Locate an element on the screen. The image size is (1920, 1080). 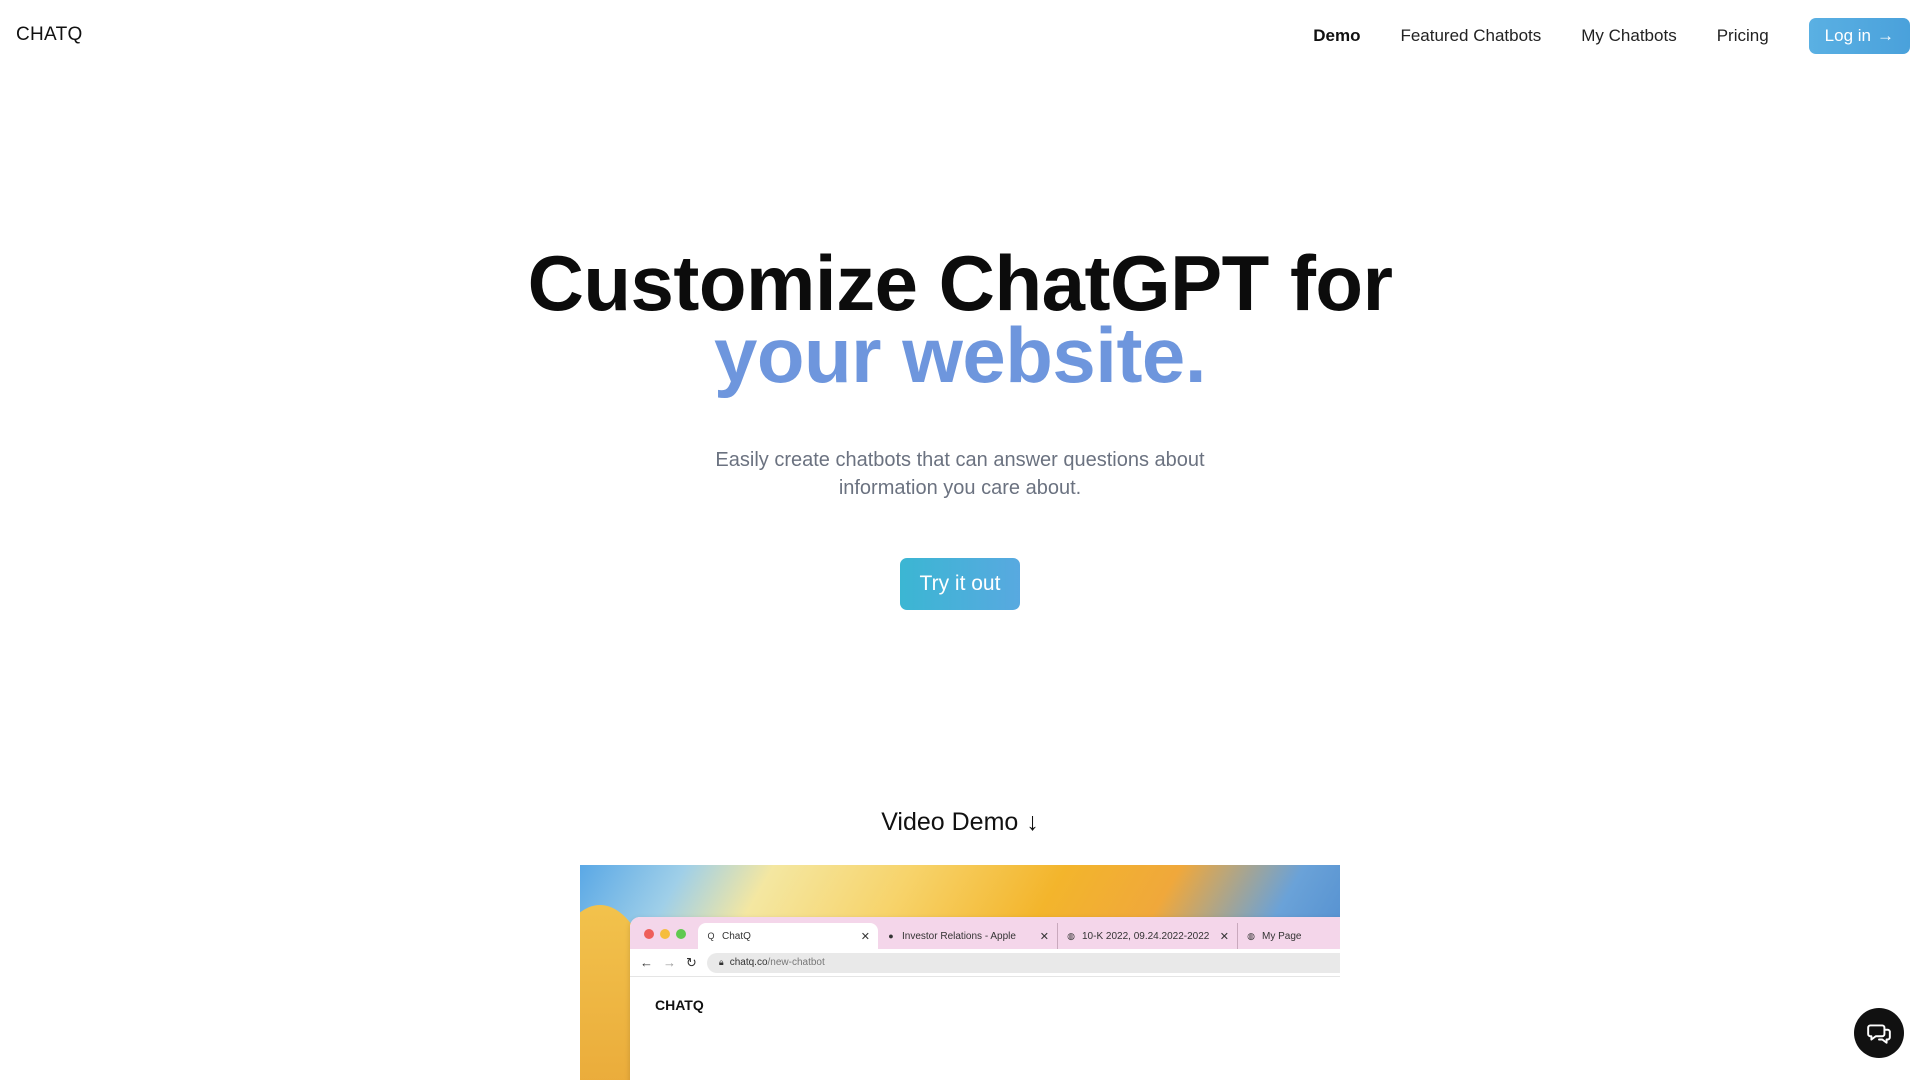
brand-logo: CHATQ is located at coordinates (49, 35).